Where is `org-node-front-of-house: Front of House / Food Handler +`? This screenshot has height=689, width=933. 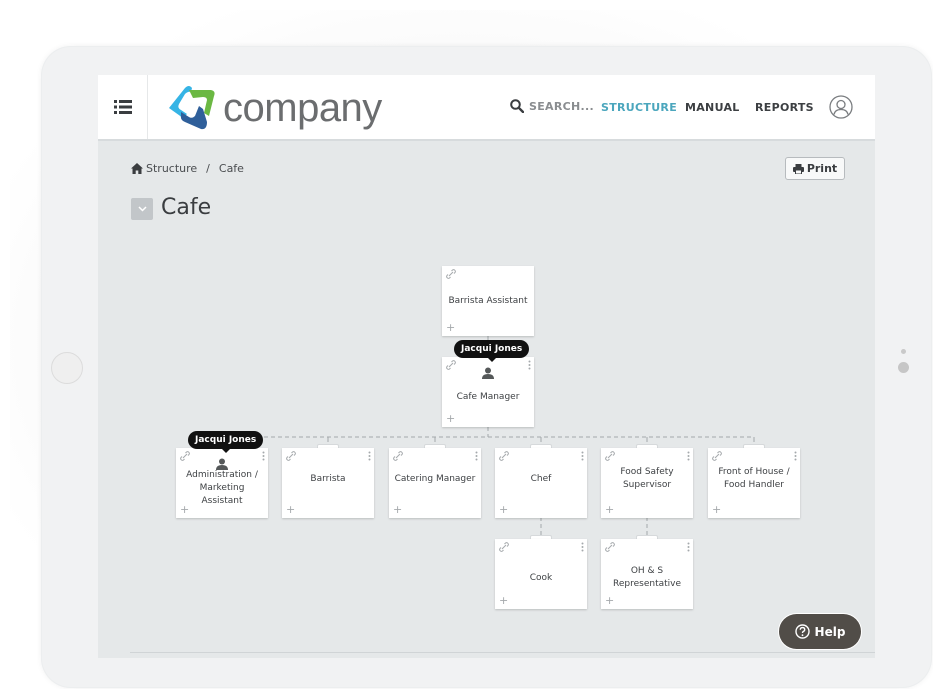
org-node-front-of-house: Front of House / Food Handler + is located at coordinates (754, 483).